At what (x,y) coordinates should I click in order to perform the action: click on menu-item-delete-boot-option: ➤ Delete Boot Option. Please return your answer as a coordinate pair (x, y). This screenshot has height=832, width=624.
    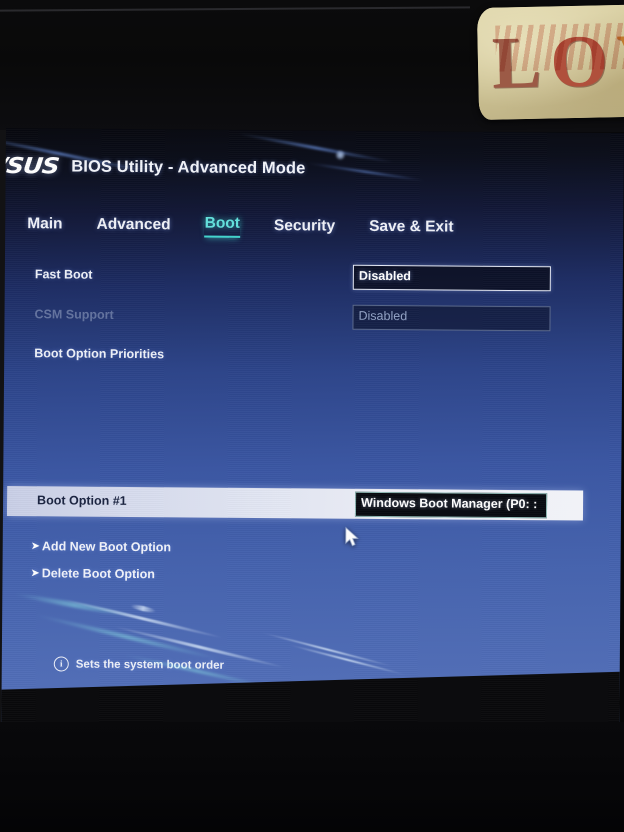
    Looking at the image, I should click on (92, 573).